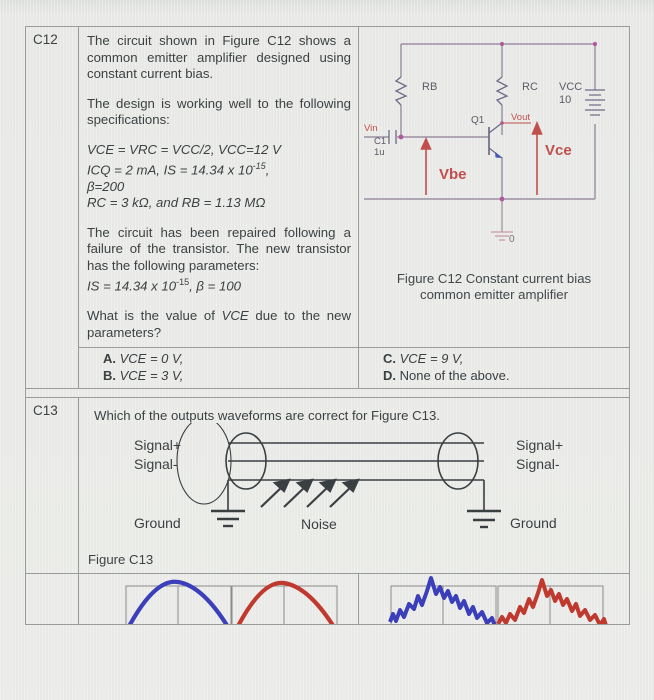 This screenshot has width=654, height=700. What do you see at coordinates (267, 170) in the screenshot?
I see `c12-spec-2-tail: ,` at bounding box center [267, 170].